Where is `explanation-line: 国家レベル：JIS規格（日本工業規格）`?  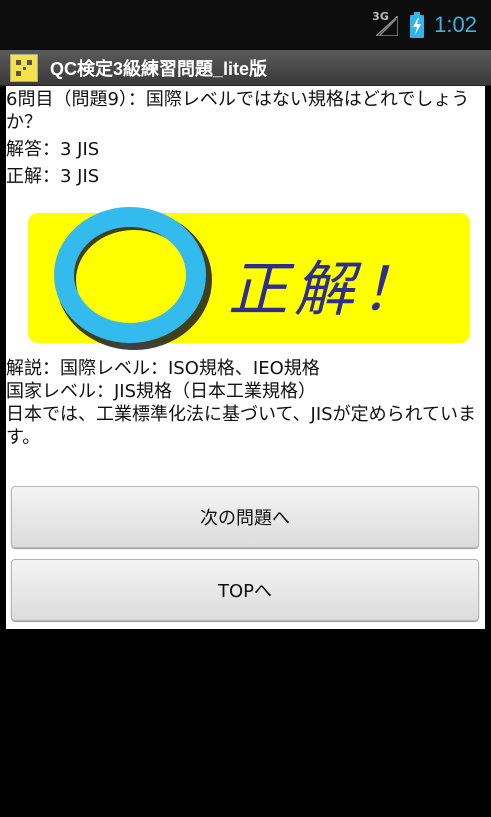
explanation-line: 国家レベル：JIS規格（日本工業規格） is located at coordinates (161, 391).